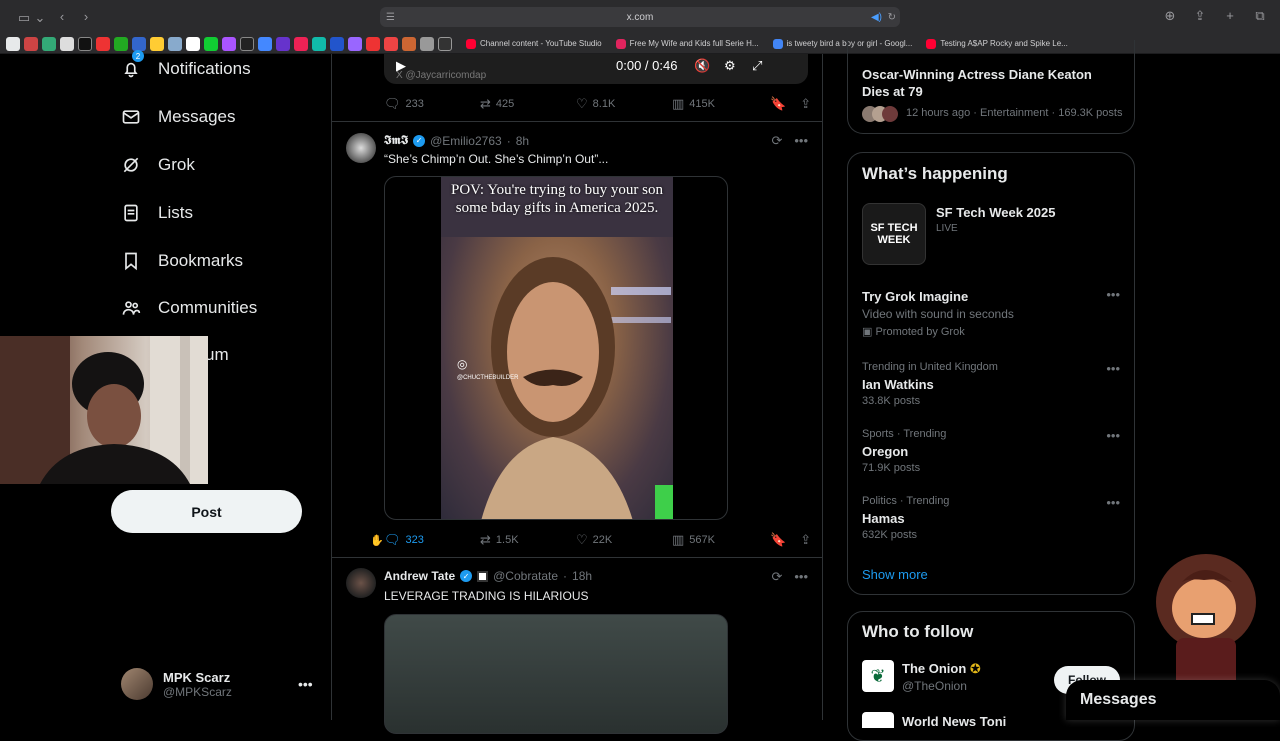 This screenshot has height=741, width=1280. What do you see at coordinates (522, 141) in the screenshot?
I see `tweet-time: 8h` at bounding box center [522, 141].